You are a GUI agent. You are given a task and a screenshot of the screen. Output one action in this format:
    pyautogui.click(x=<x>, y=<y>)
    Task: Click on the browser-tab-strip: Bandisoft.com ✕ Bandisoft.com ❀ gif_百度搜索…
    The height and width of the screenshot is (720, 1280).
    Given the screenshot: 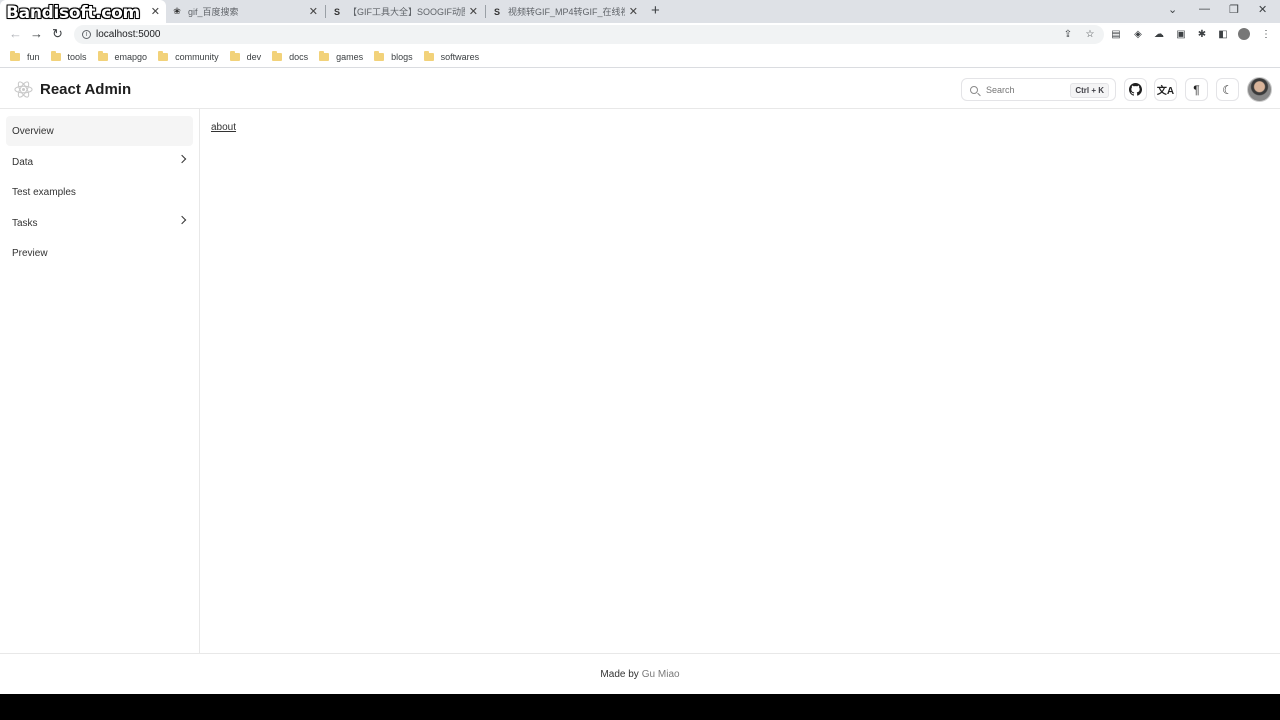 What is the action you would take?
    pyautogui.click(x=640, y=11)
    